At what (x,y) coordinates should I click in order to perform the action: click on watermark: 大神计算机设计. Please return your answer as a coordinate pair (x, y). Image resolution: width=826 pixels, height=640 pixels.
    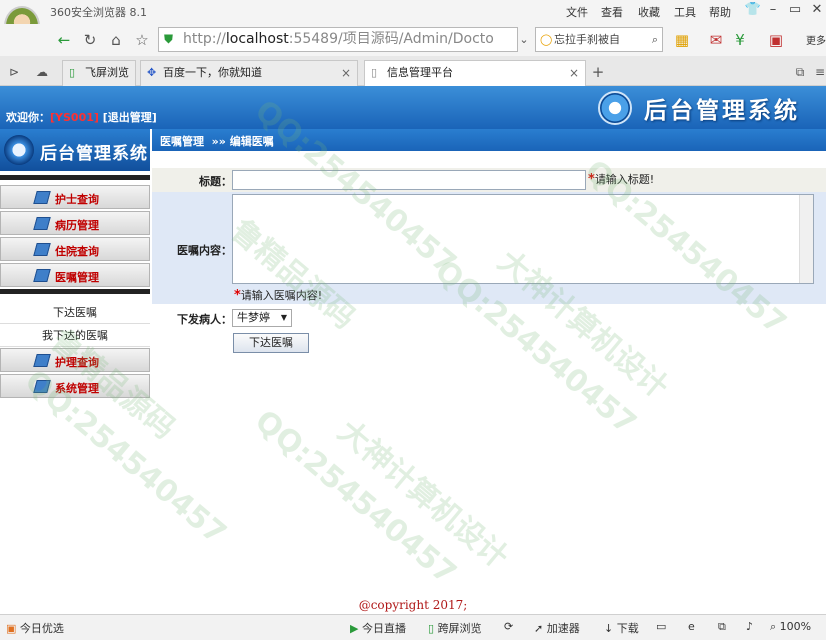
    Looking at the image, I should click on (423, 494).